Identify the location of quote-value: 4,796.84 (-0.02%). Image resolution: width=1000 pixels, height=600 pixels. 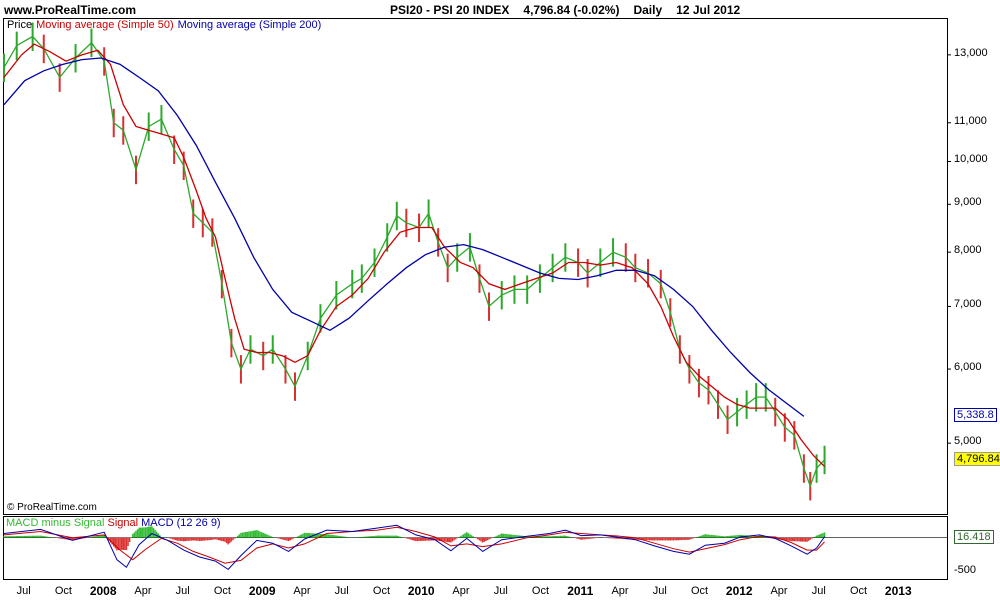
(571, 10).